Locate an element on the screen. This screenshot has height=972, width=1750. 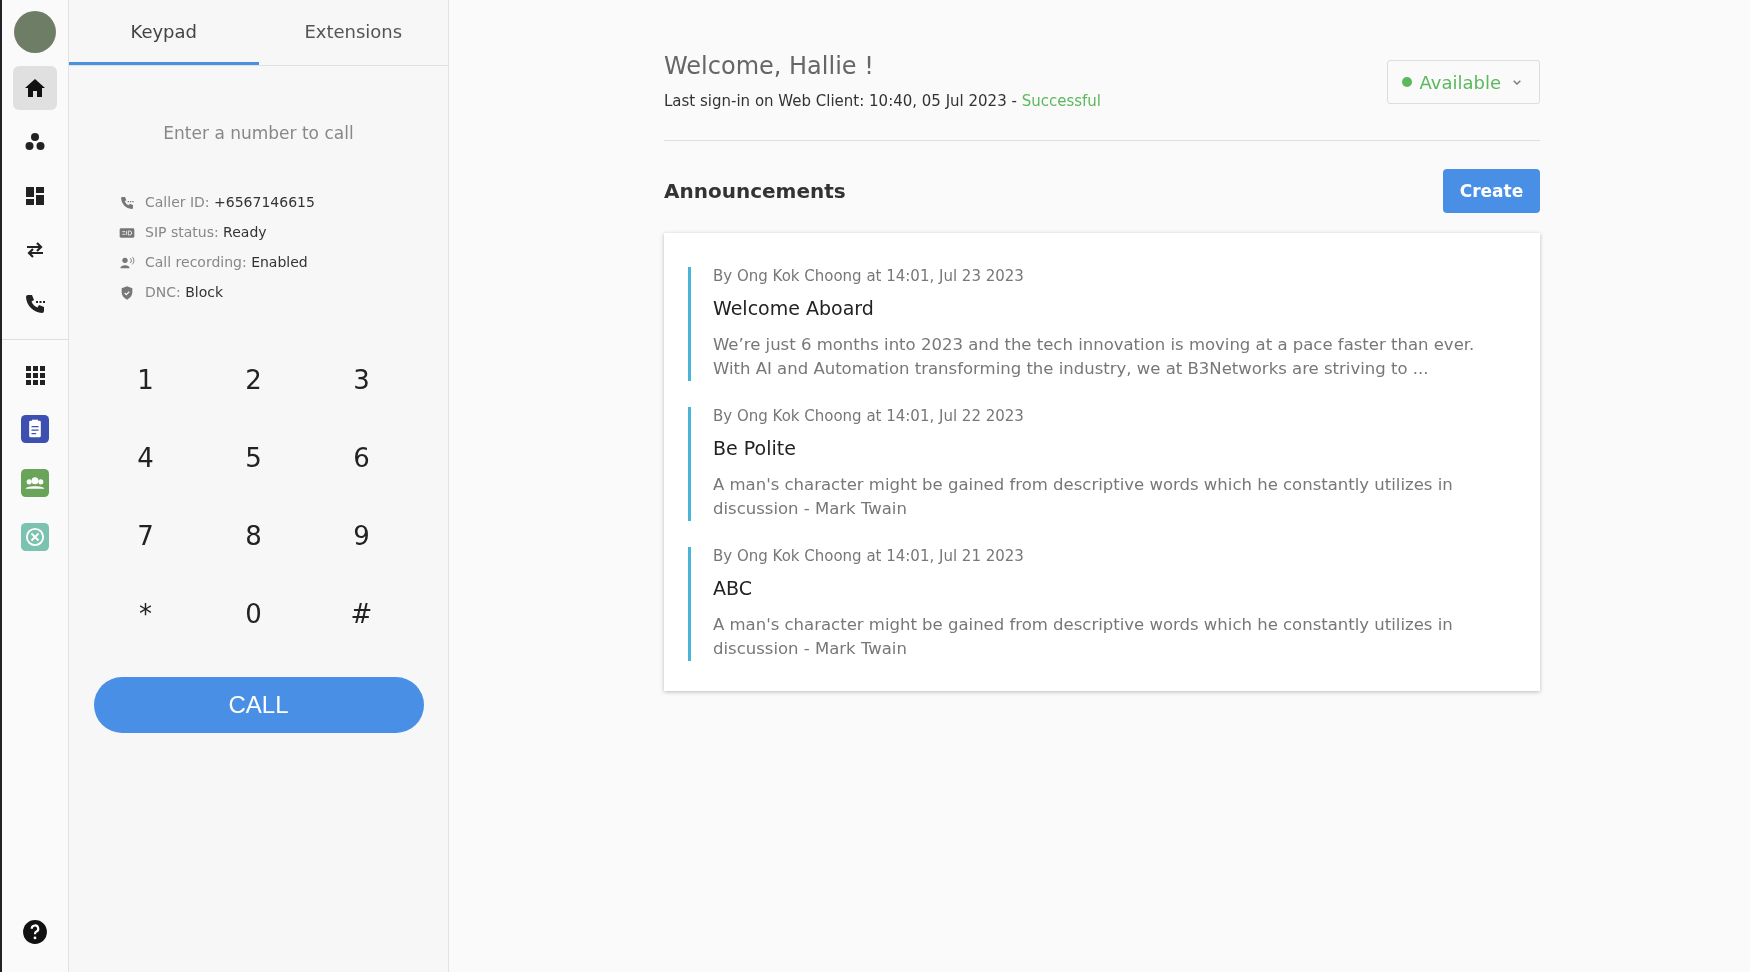
keypad-key: 4 is located at coordinates (145, 458).